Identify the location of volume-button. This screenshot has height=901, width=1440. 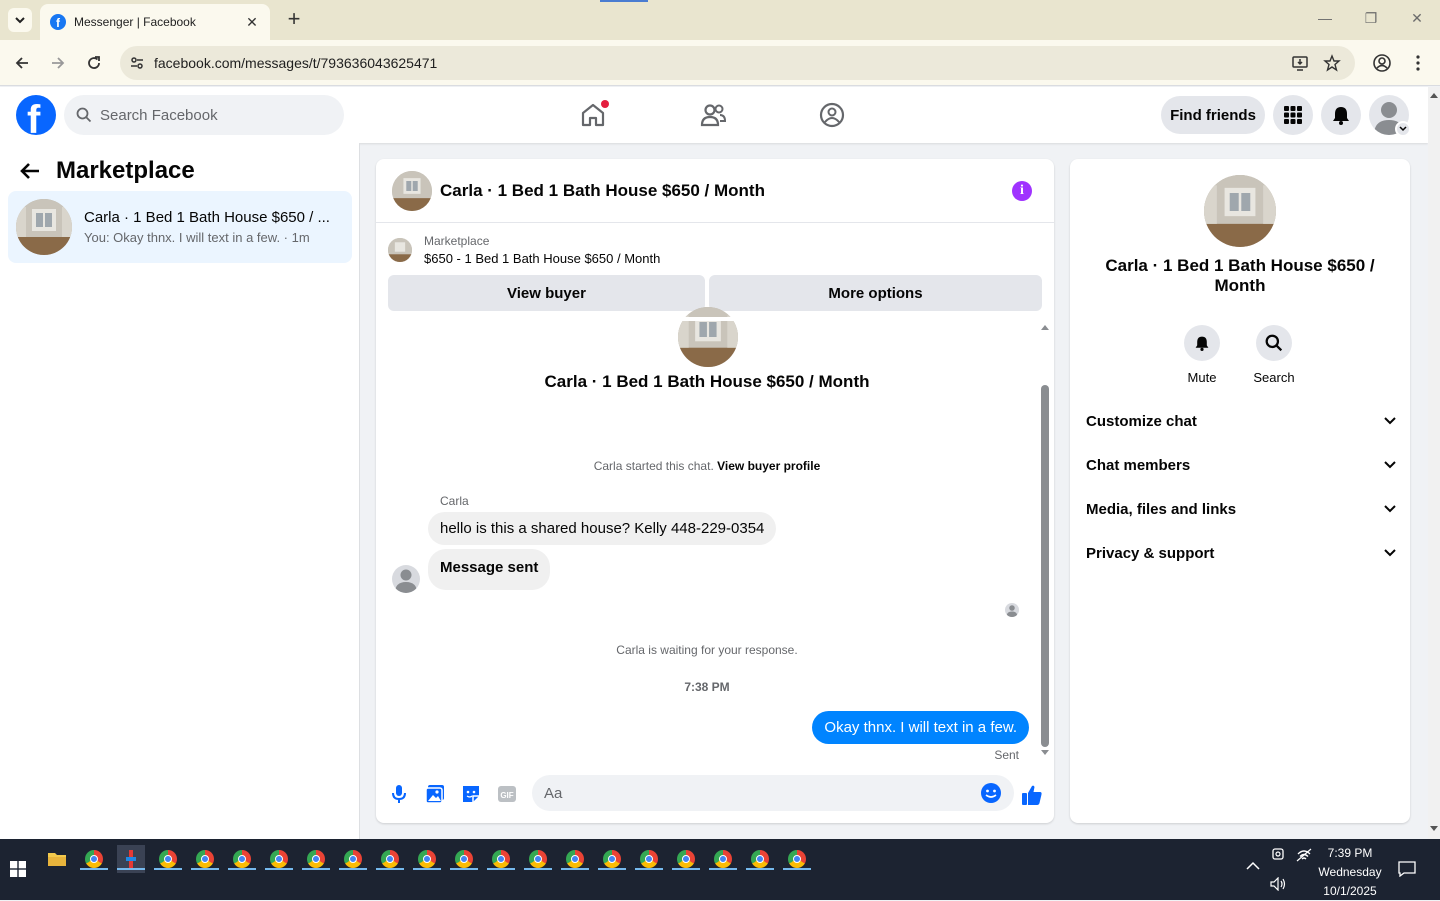
(1279, 884).